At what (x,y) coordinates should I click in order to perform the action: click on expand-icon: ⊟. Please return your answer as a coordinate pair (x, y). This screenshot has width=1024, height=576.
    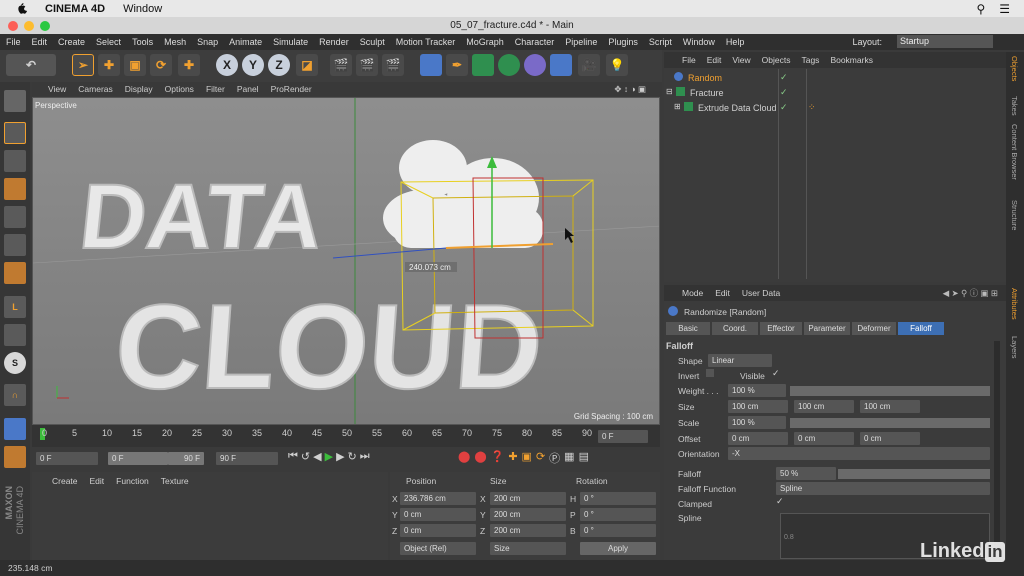
    Looking at the image, I should click on (669, 91).